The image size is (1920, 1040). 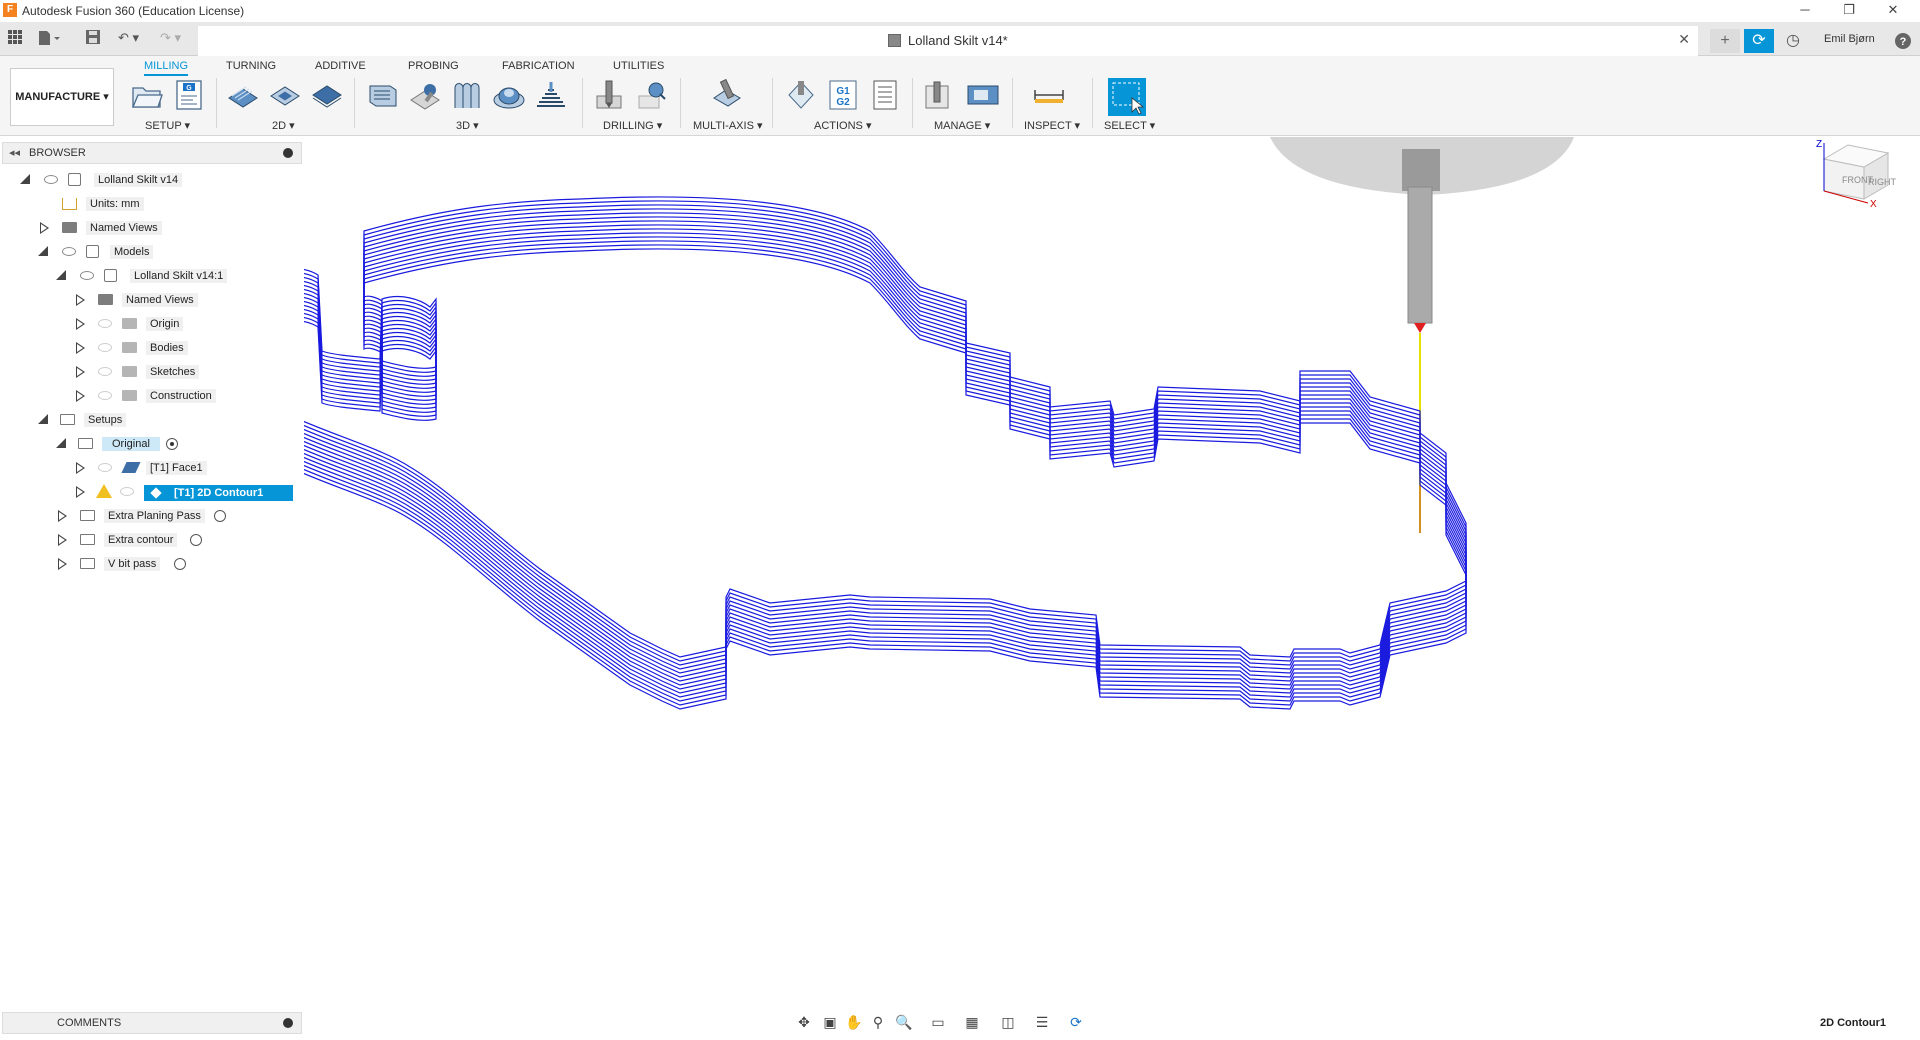 What do you see at coordinates (14, 152) in the screenshot?
I see `collapse-panel-icon: ◂◂` at bounding box center [14, 152].